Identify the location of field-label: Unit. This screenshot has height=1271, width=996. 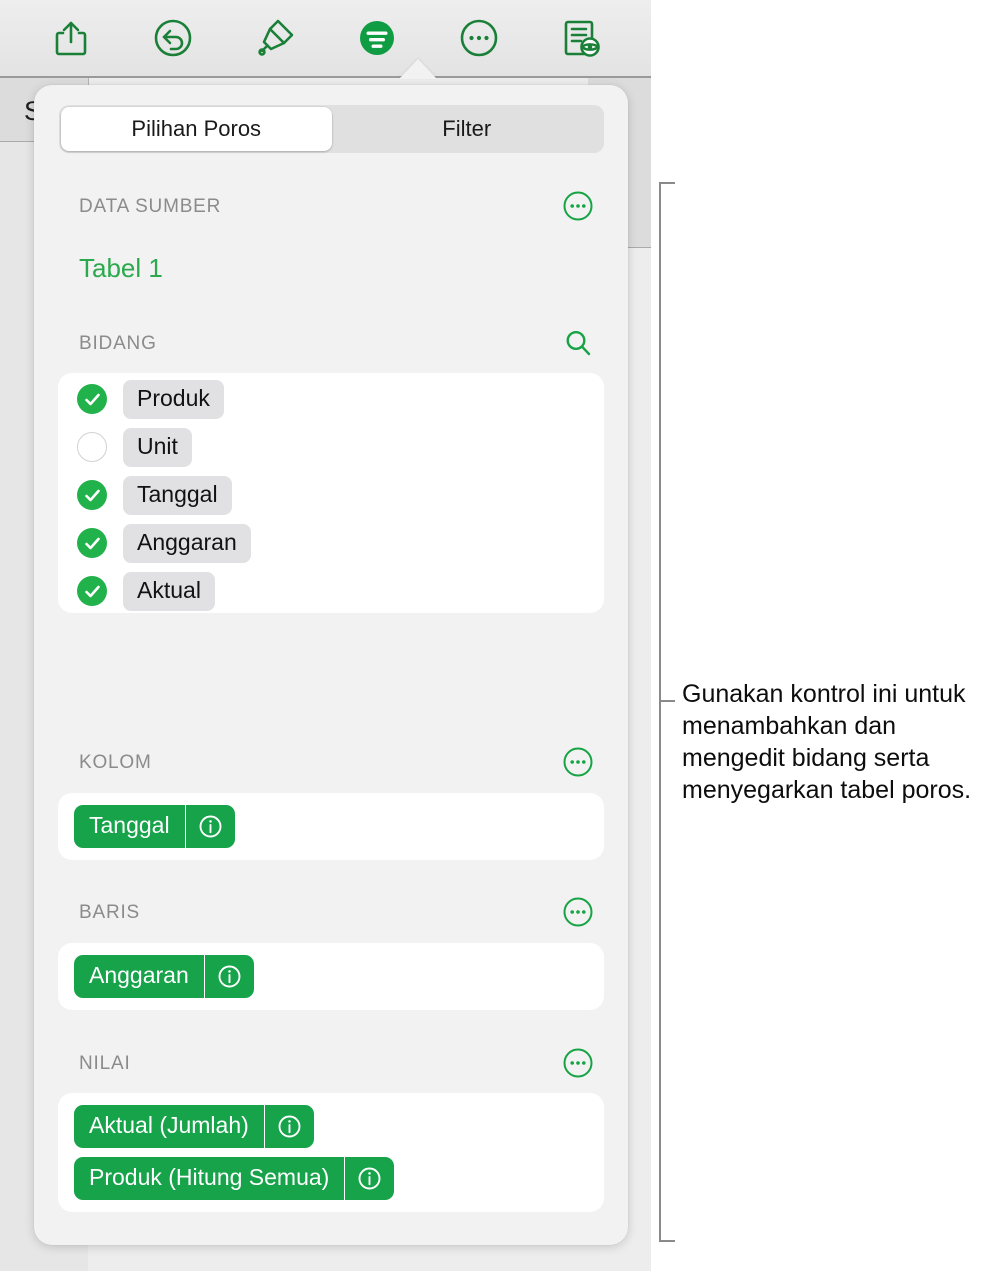
(157, 447).